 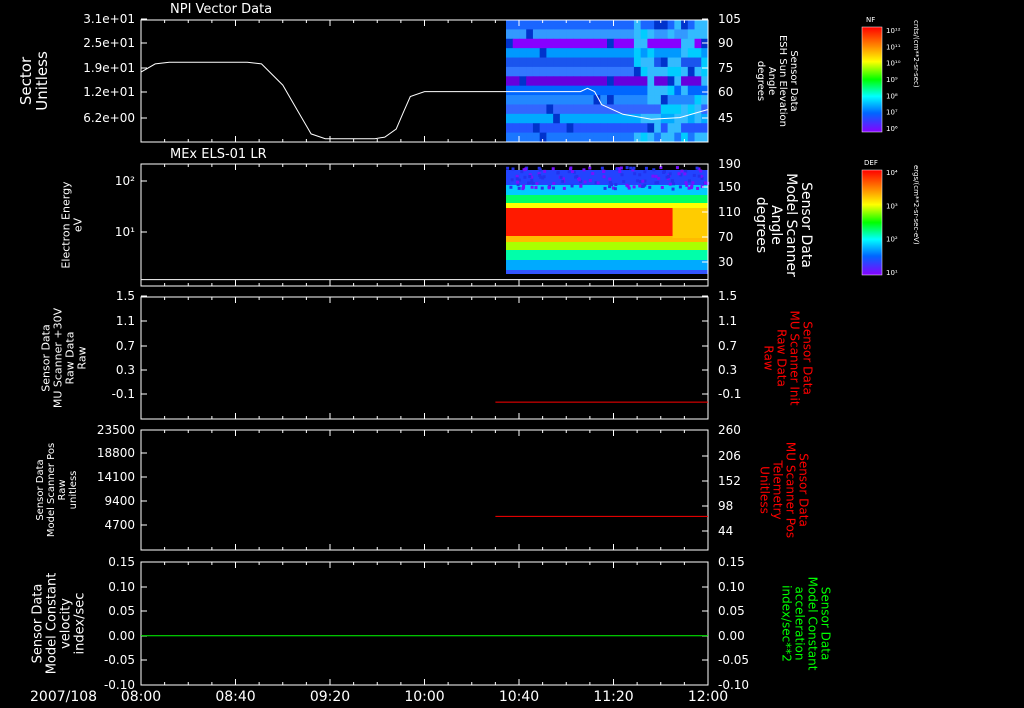 I want to click on left-axis-label-model_const-line: index/sec, so click(x=79, y=624).